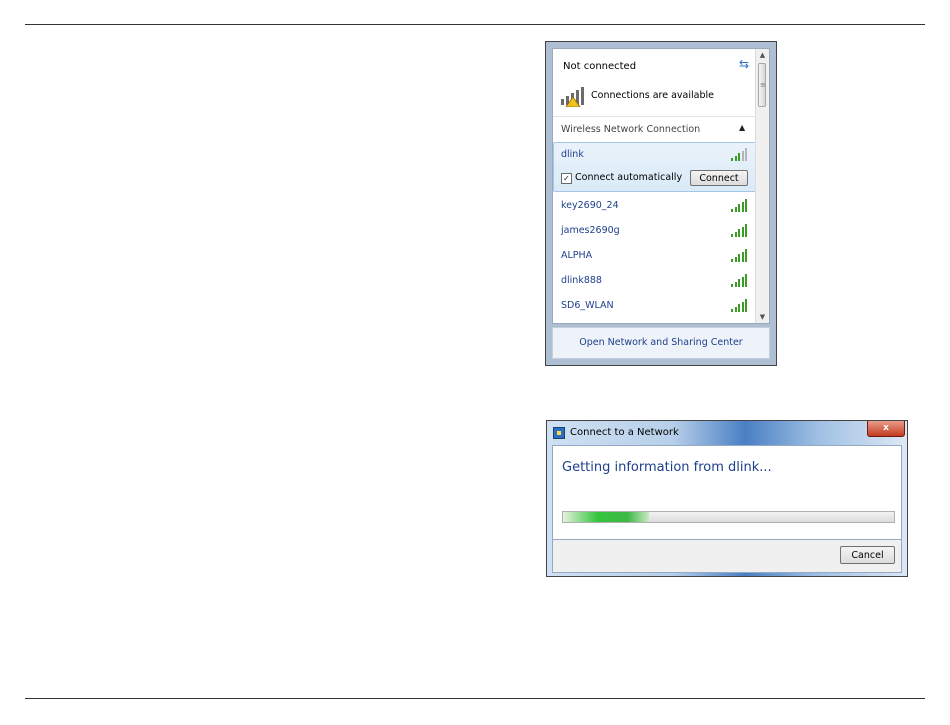 This screenshot has height=725, width=950. What do you see at coordinates (655, 116) in the screenshot?
I see `section-divider` at bounding box center [655, 116].